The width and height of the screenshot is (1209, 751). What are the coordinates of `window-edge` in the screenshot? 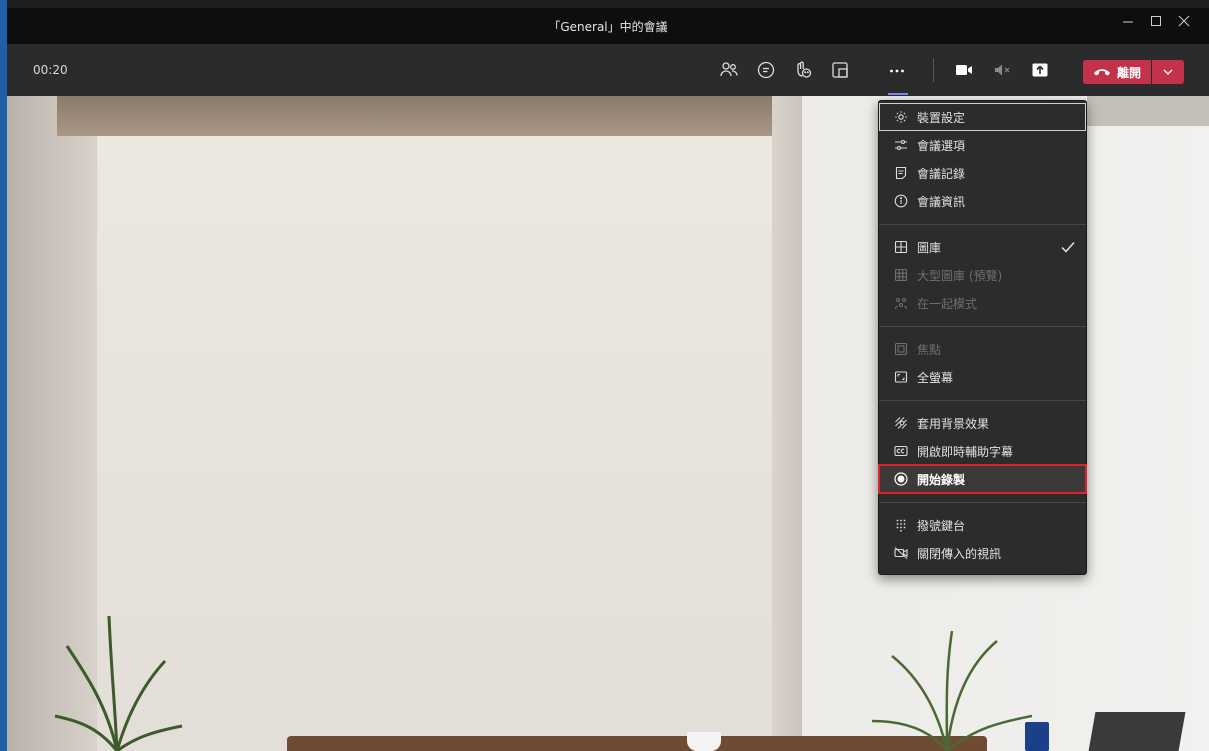 It's located at (3, 375).